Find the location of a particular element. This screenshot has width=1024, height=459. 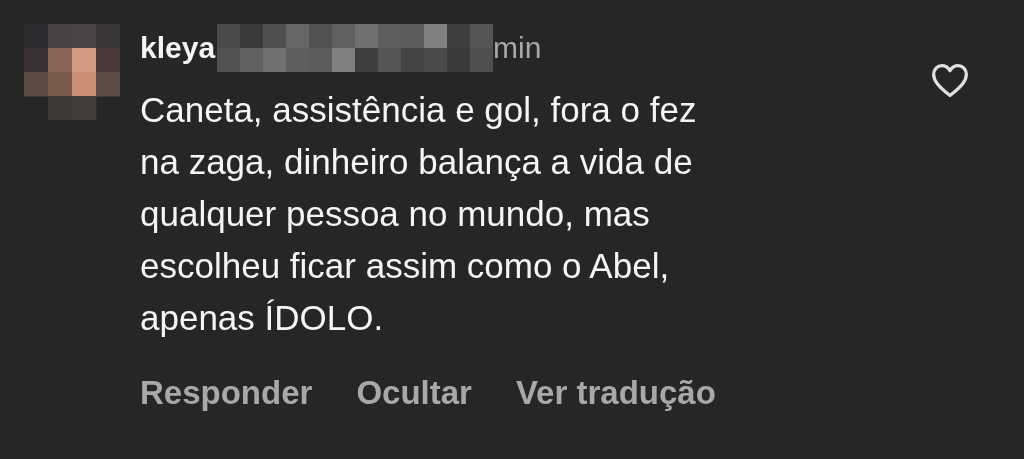

action-link: Ver tradução is located at coordinates (615, 393).